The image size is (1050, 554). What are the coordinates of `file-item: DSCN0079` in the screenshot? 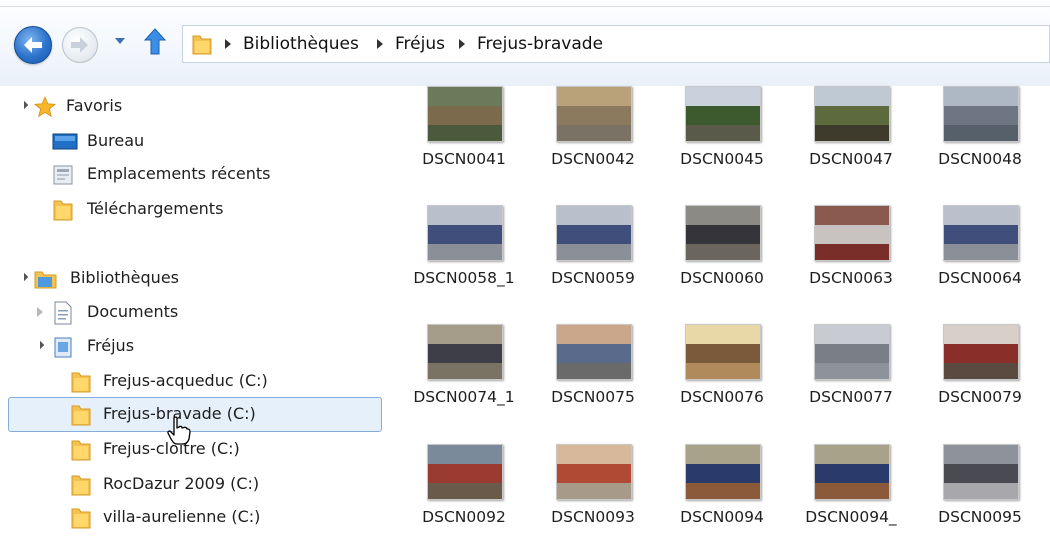 It's located at (980, 379).